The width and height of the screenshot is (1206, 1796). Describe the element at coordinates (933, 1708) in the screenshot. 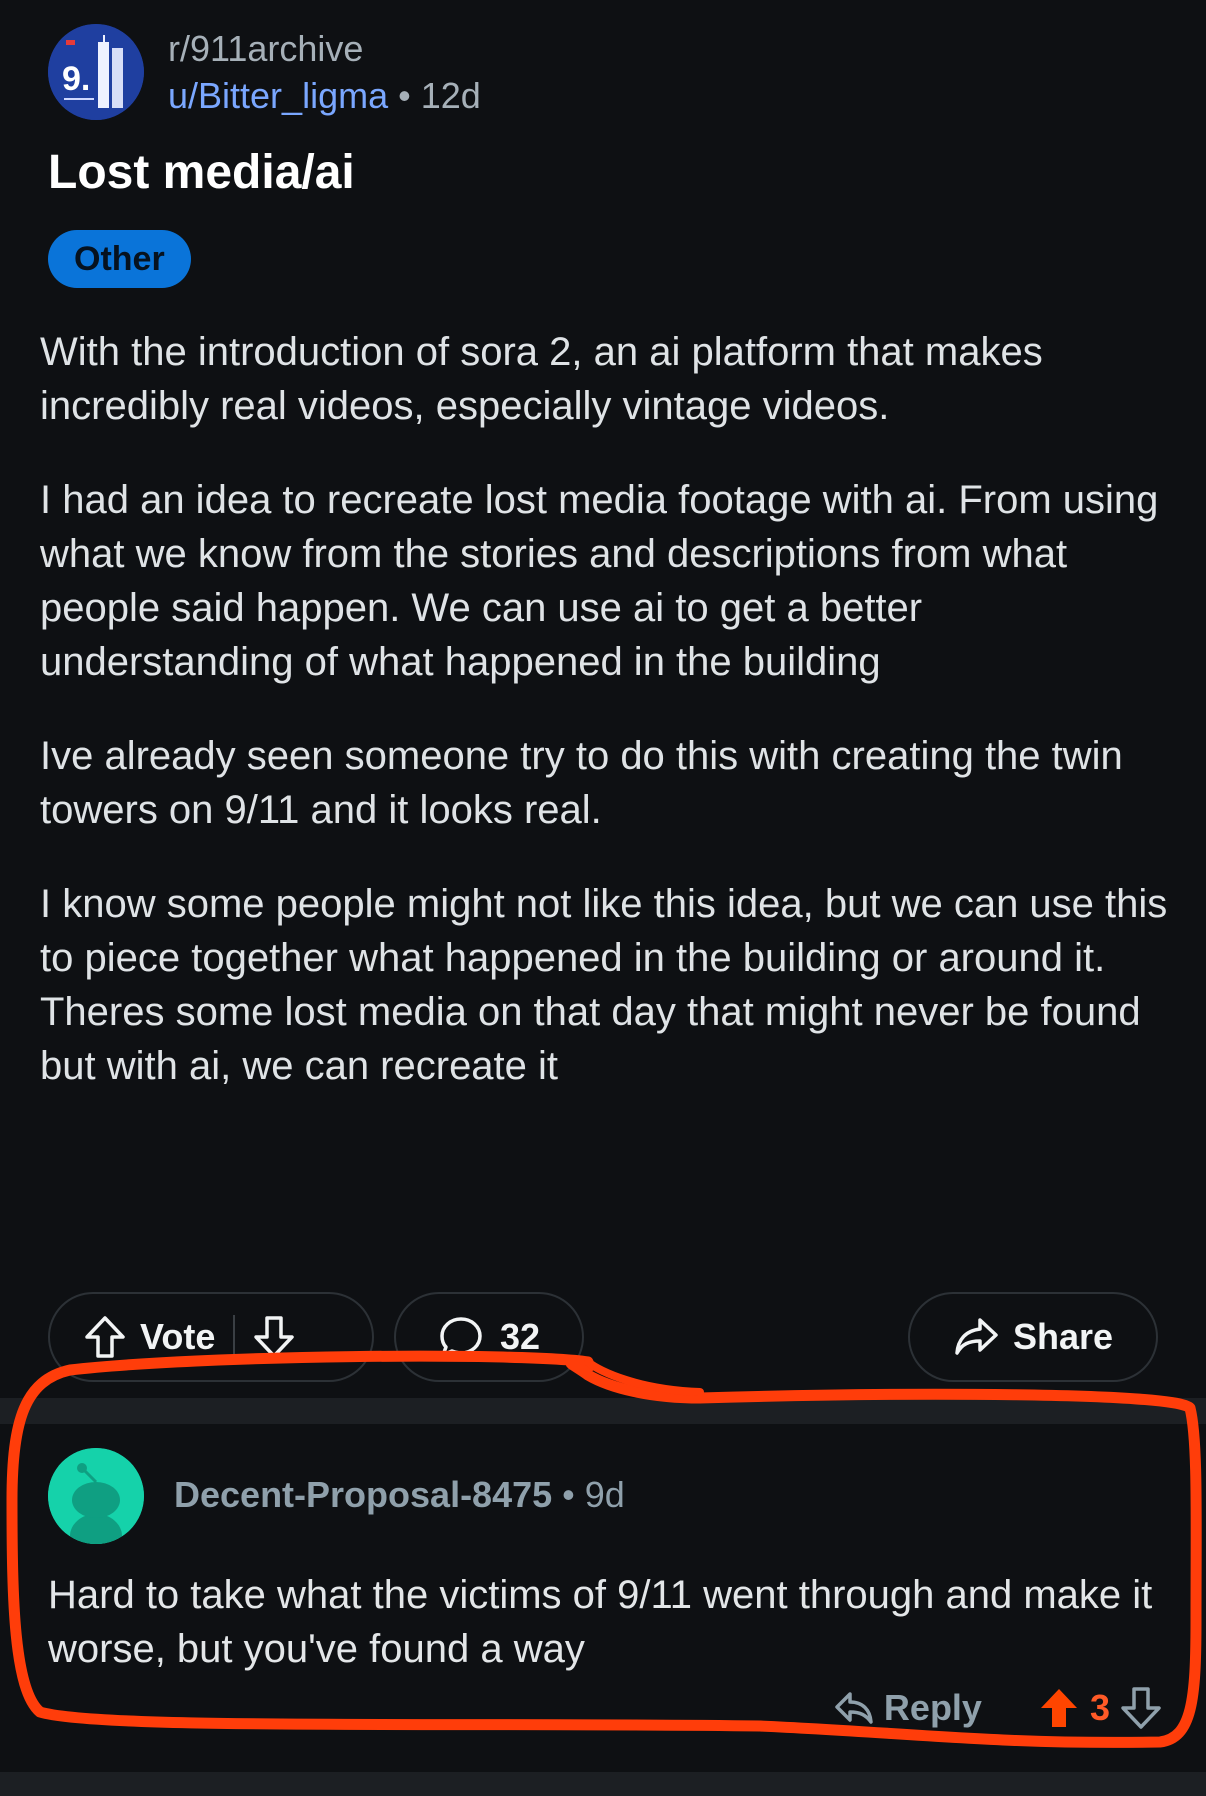

I see `reply-button: Reply` at that location.